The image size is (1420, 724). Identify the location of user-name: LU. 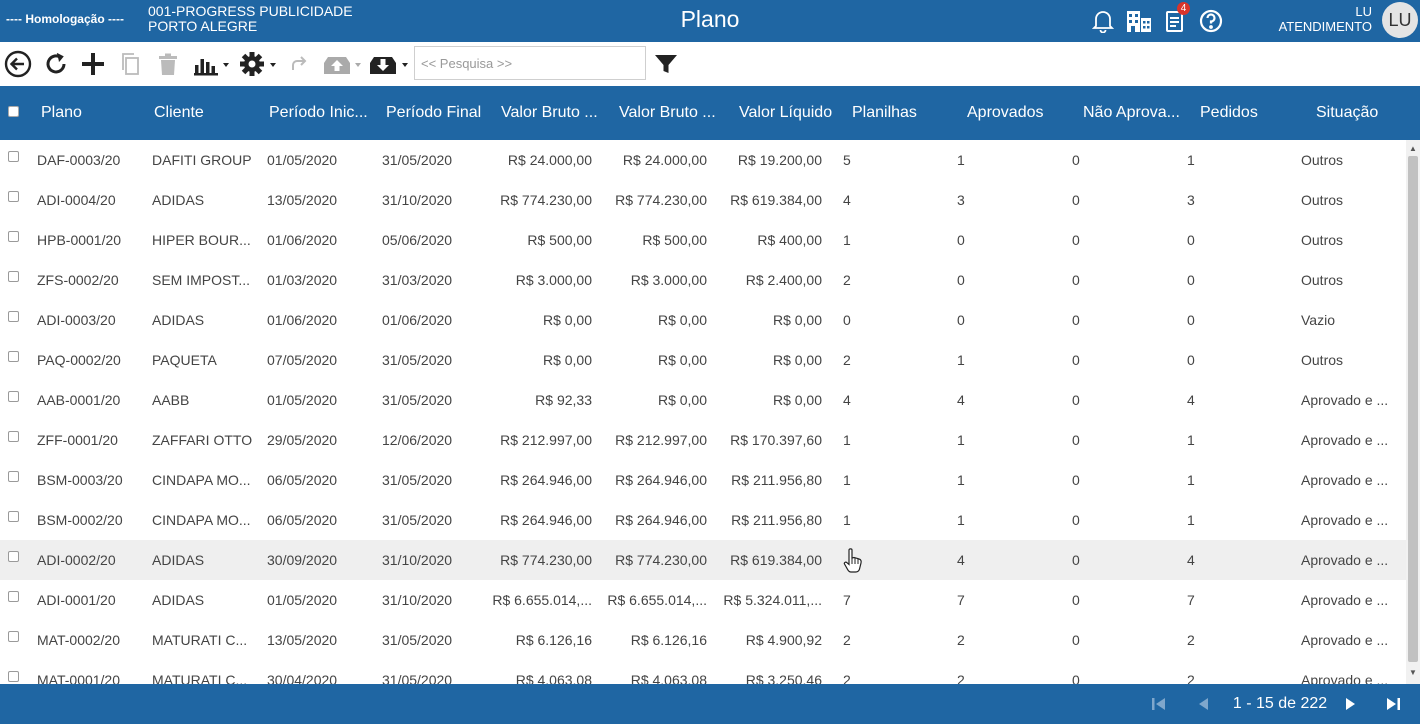
(1363, 11).